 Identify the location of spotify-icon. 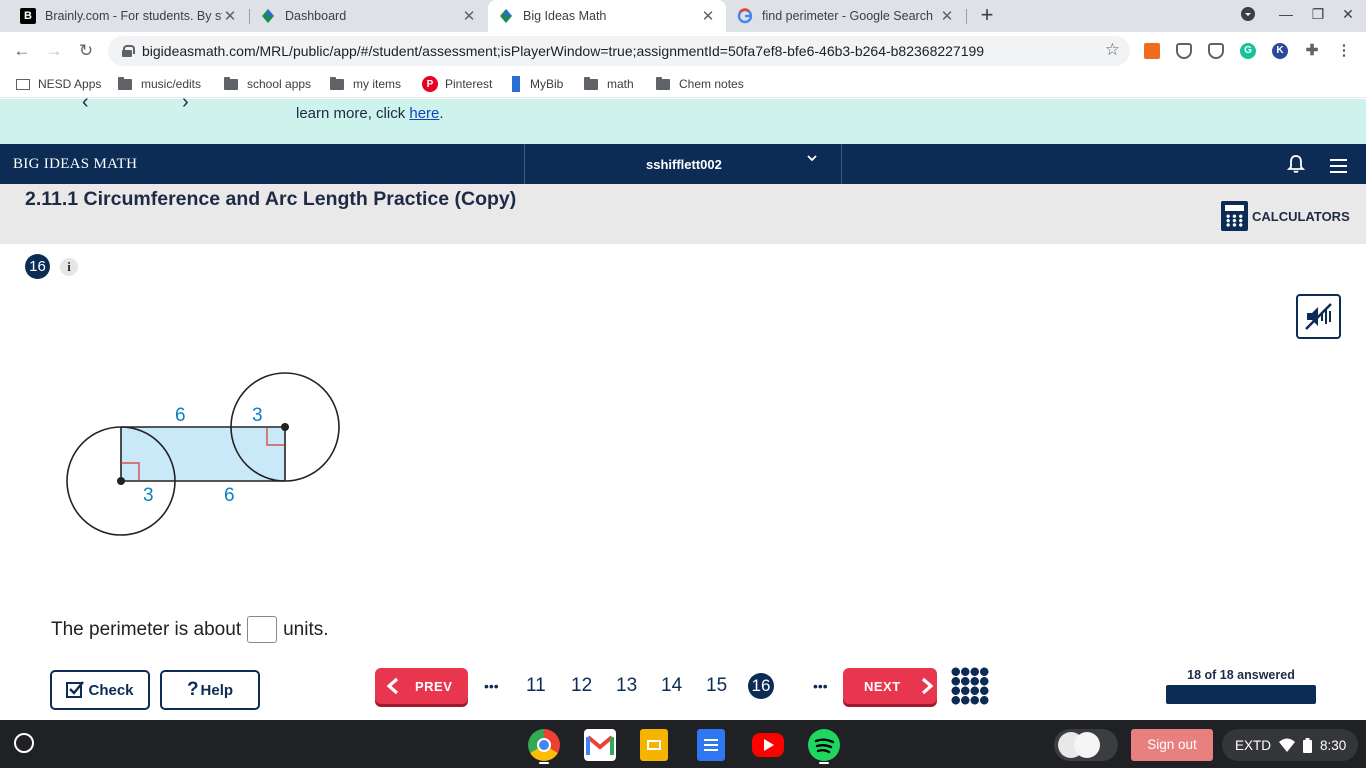
(824, 745).